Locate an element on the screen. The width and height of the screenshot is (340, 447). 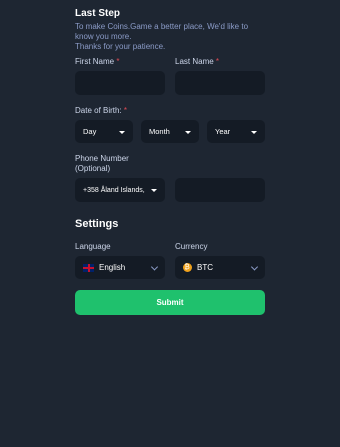
phone-country-select: +358 Åland Islands, is located at coordinates (120, 190).